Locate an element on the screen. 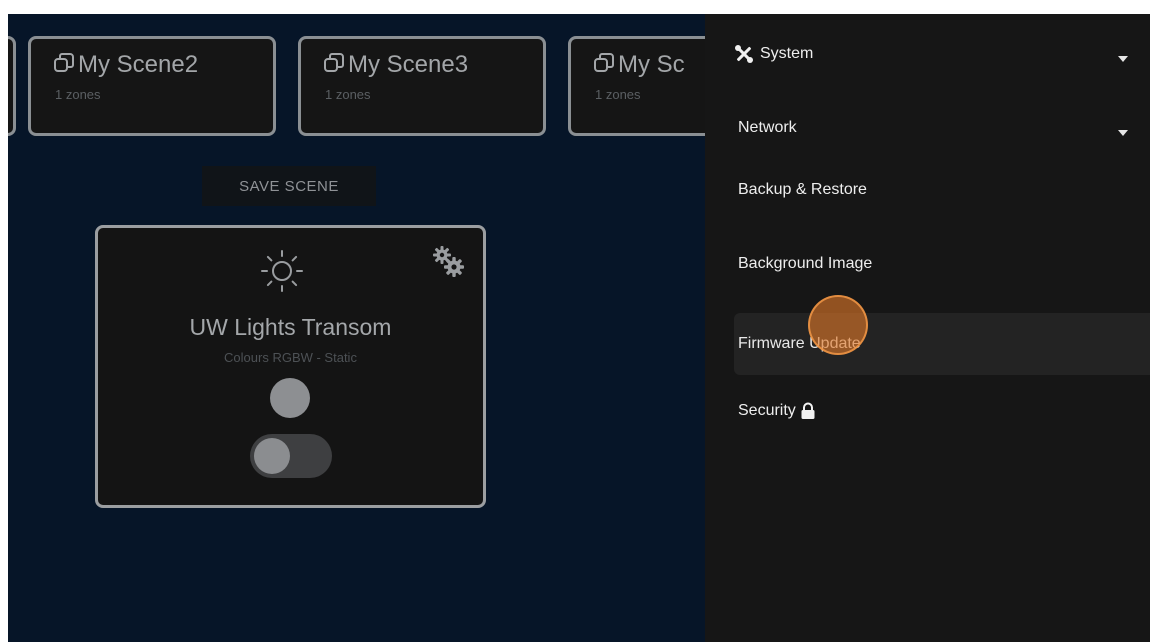 This screenshot has width=1150, height=642. scene-card: My Scene3 1 zones is located at coordinates (422, 86).